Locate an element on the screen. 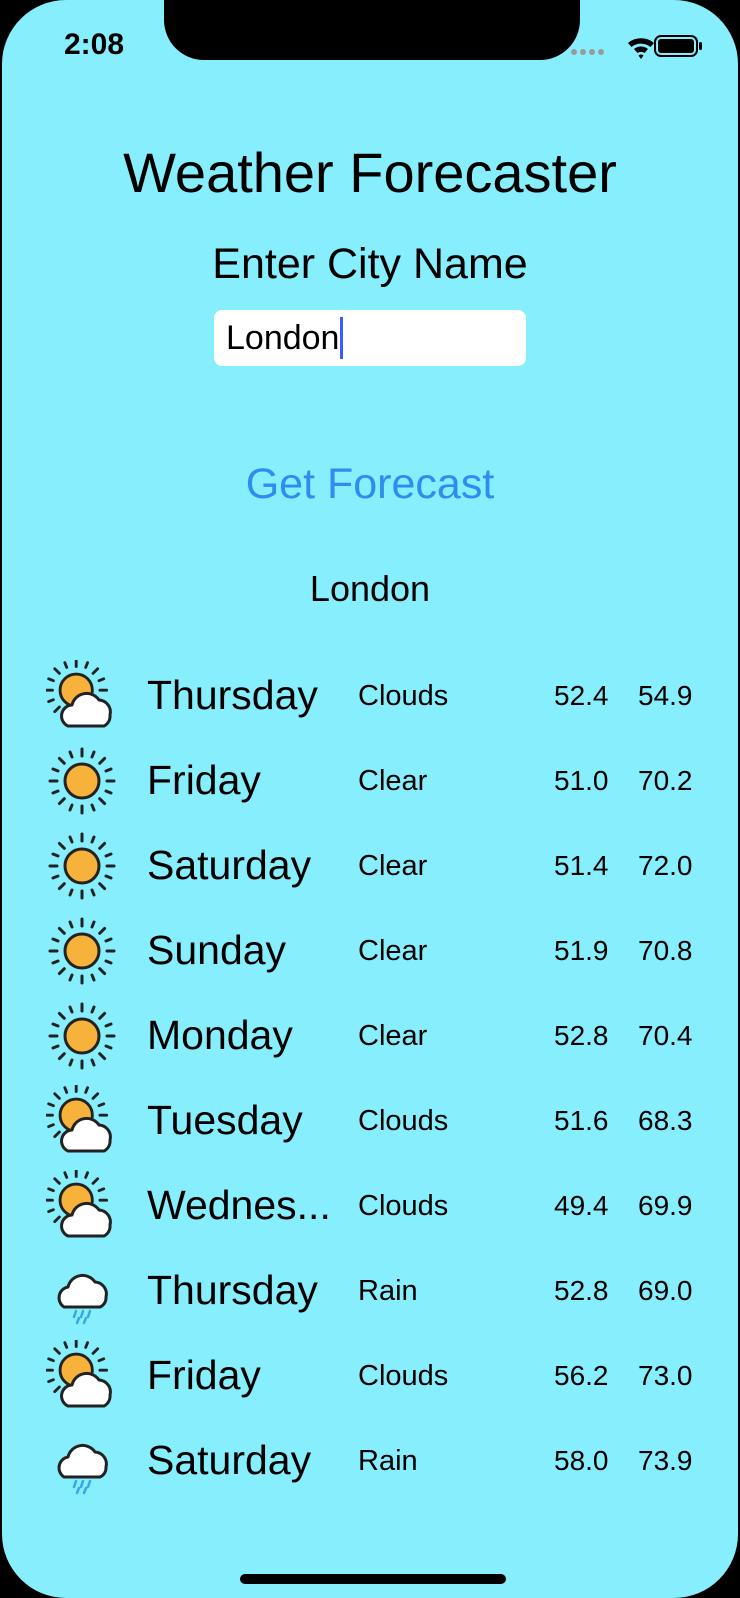  forecast-row: Friday Clouds 56.2 73.0 is located at coordinates (370, 1375).